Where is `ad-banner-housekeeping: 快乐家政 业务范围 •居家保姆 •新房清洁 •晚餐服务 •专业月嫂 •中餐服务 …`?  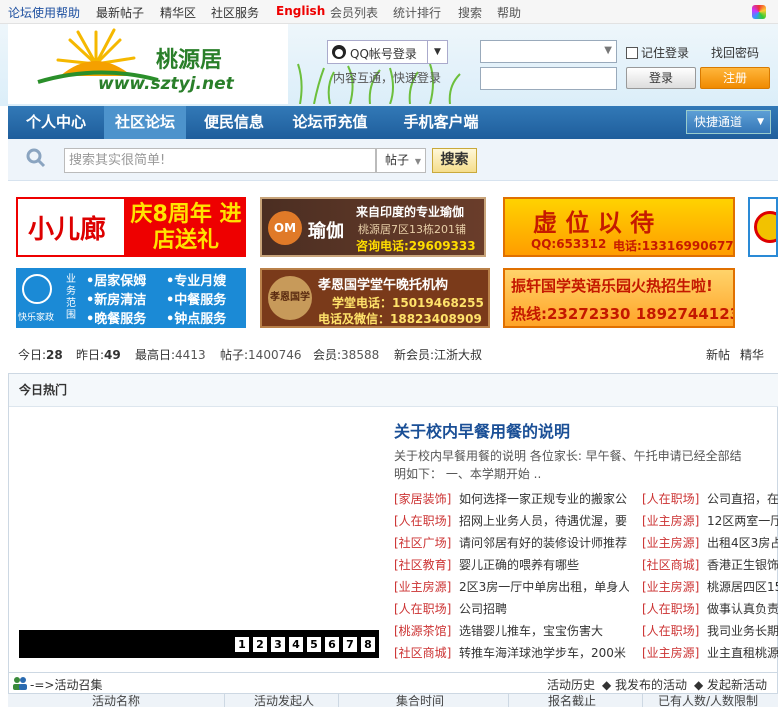 ad-banner-housekeeping: 快乐家政 业务范围 •居家保姆 •新房清洁 •晚餐服务 •专业月嫂 •中餐服务 … is located at coordinates (131, 298).